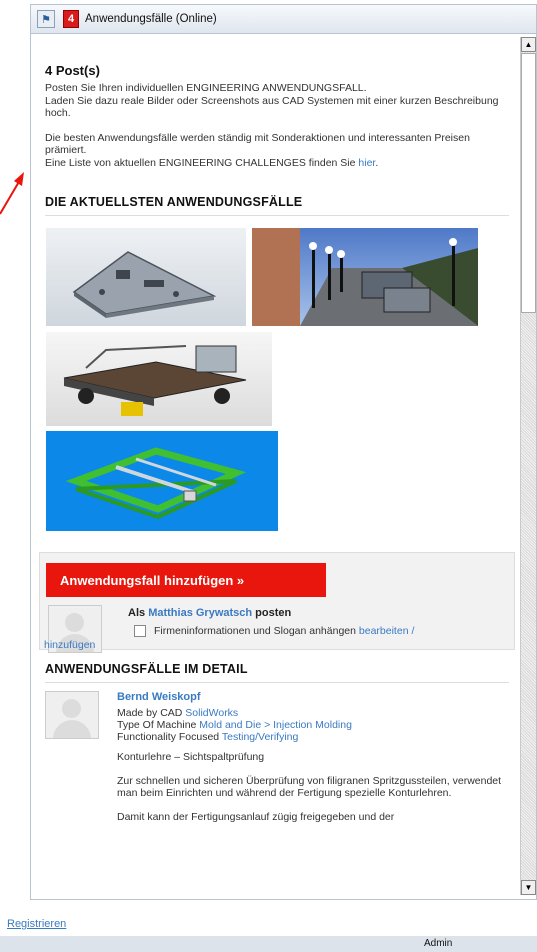  I want to click on annotation-arrow, so click(12, 193).